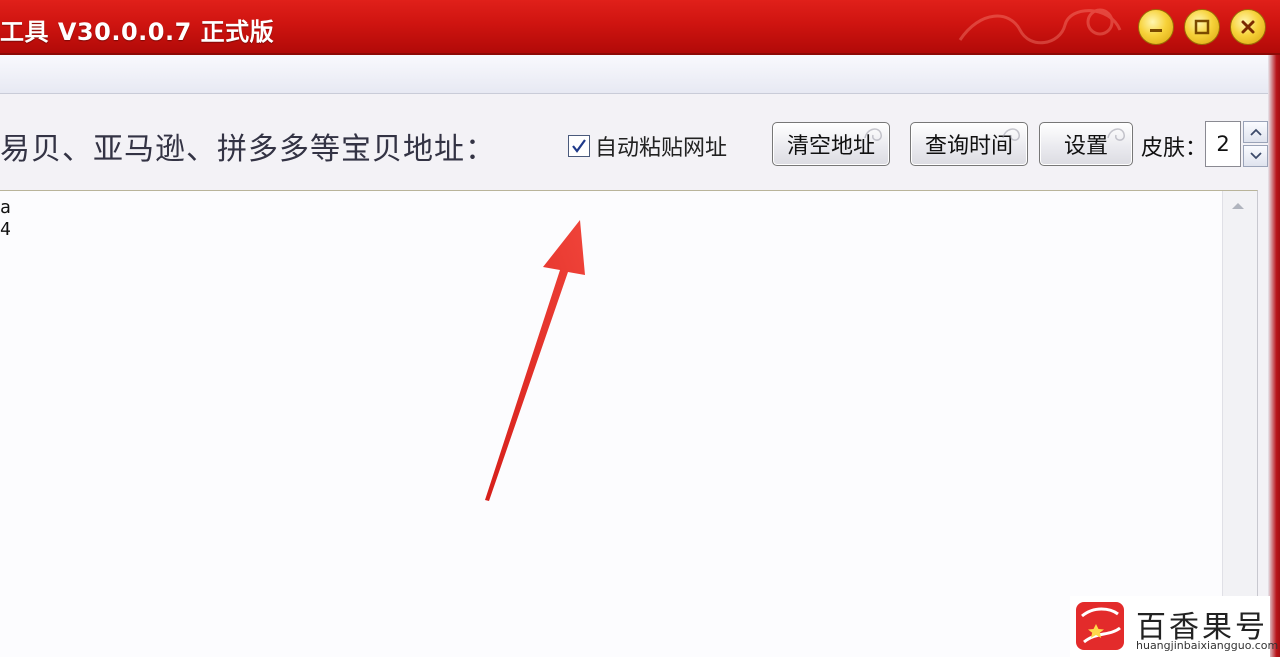  What do you see at coordinates (661, 148) in the screenshot?
I see `auto-paste-label: 自动粘贴网址` at bounding box center [661, 148].